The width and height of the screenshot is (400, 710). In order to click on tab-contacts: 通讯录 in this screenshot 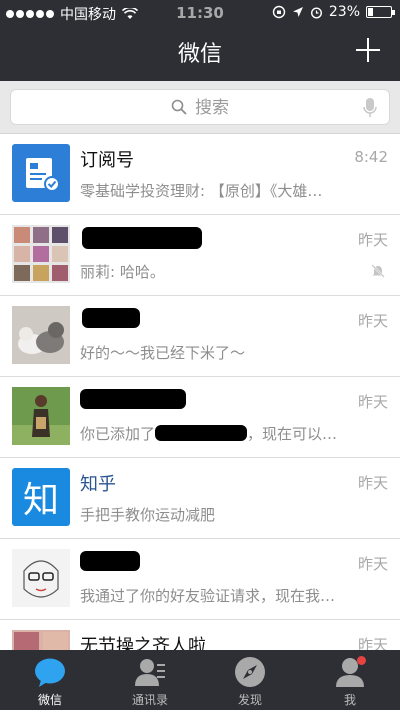, I will do `click(150, 680)`.